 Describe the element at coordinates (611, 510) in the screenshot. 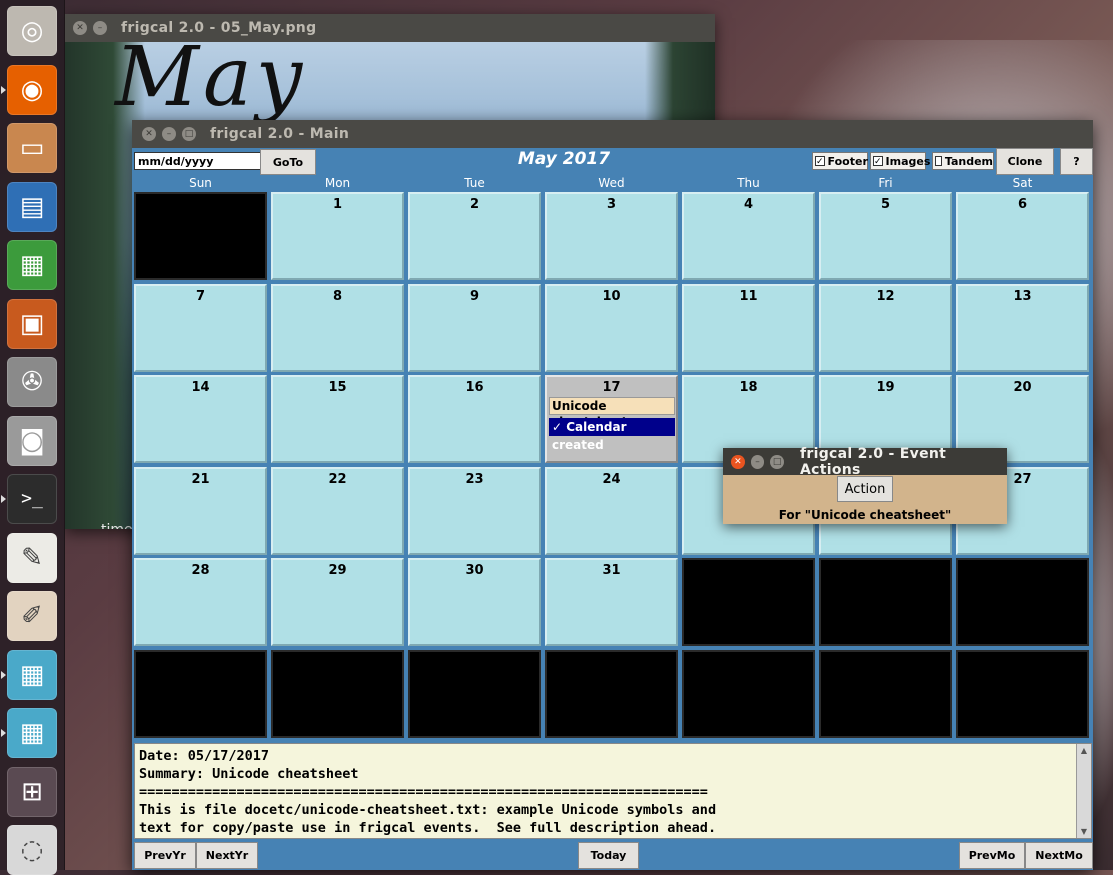

I see `day-cell-24: 24` at that location.